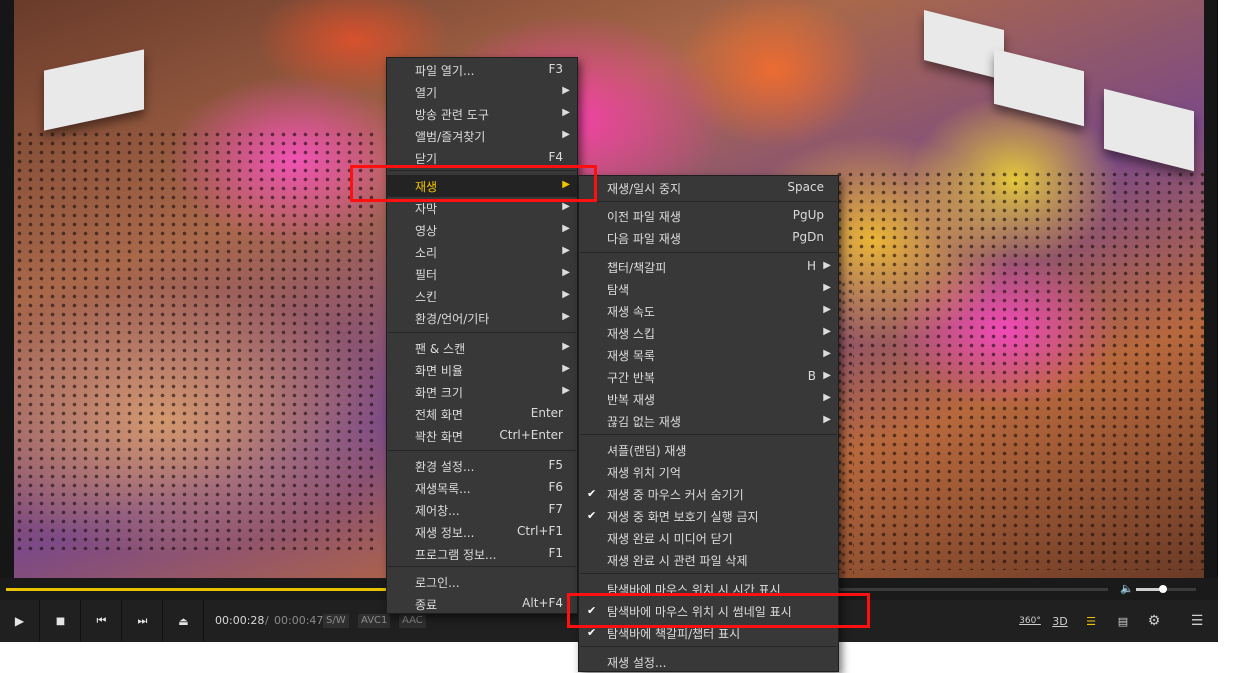  What do you see at coordinates (61, 621) in the screenshot?
I see `stop-button: ■` at bounding box center [61, 621].